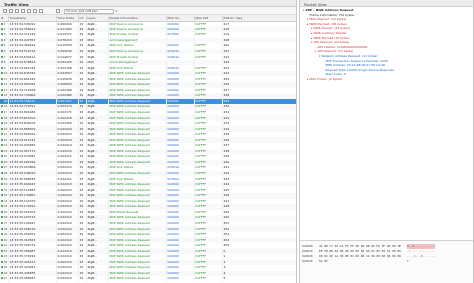 The height and width of the screenshot is (283, 474). What do you see at coordinates (226, 100) in the screenshot?
I see `seq-cell-text: 229` at bounding box center [226, 100].